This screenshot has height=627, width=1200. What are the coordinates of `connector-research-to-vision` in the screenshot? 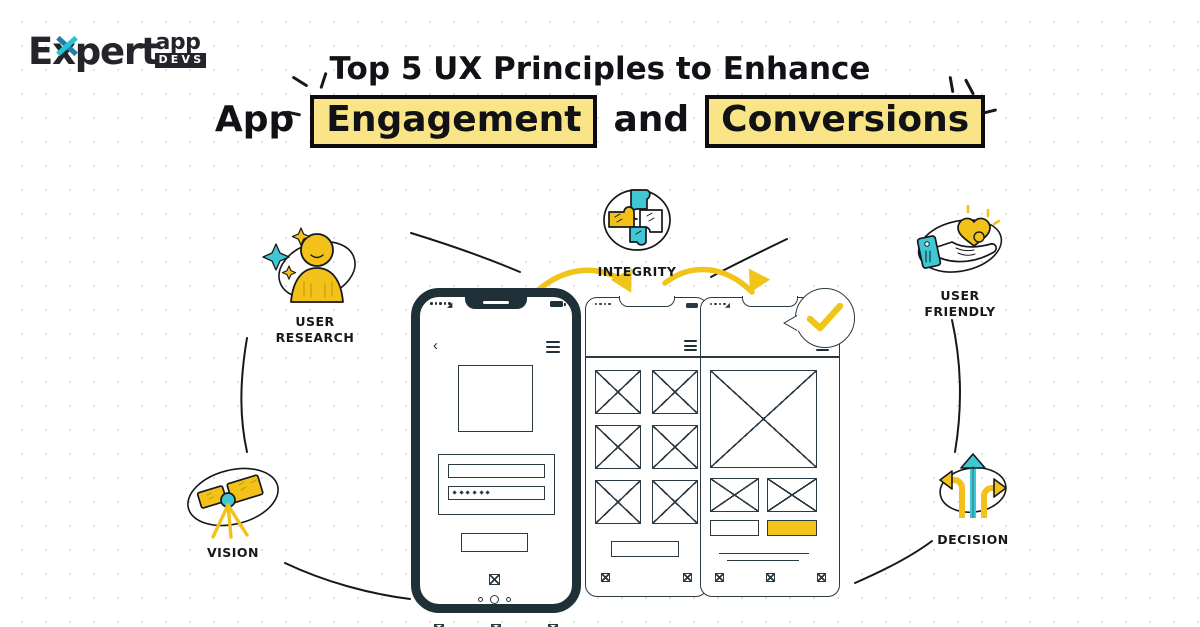 It's located at (244, 395).